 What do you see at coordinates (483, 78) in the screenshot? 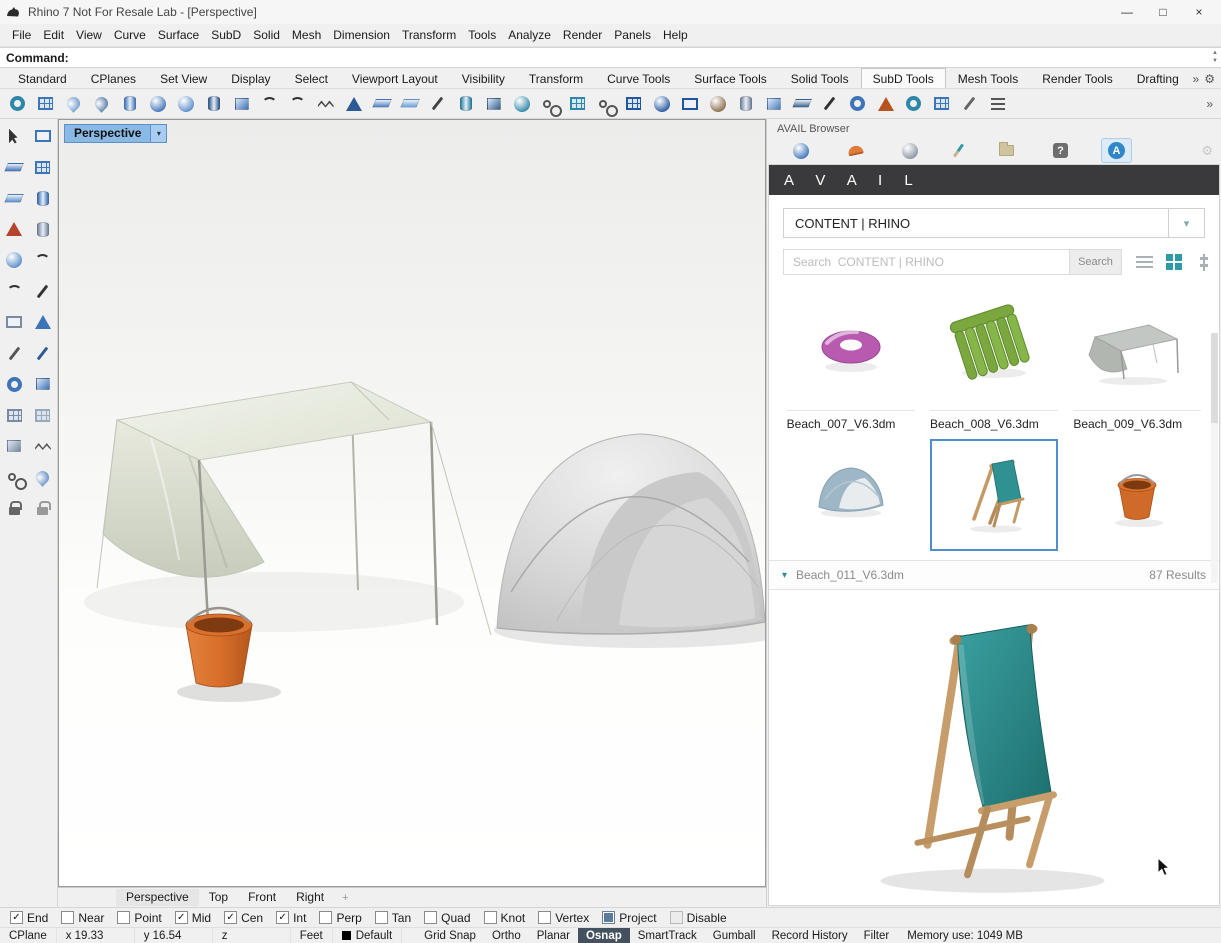
I see `toolbar-tab: Visibility` at bounding box center [483, 78].